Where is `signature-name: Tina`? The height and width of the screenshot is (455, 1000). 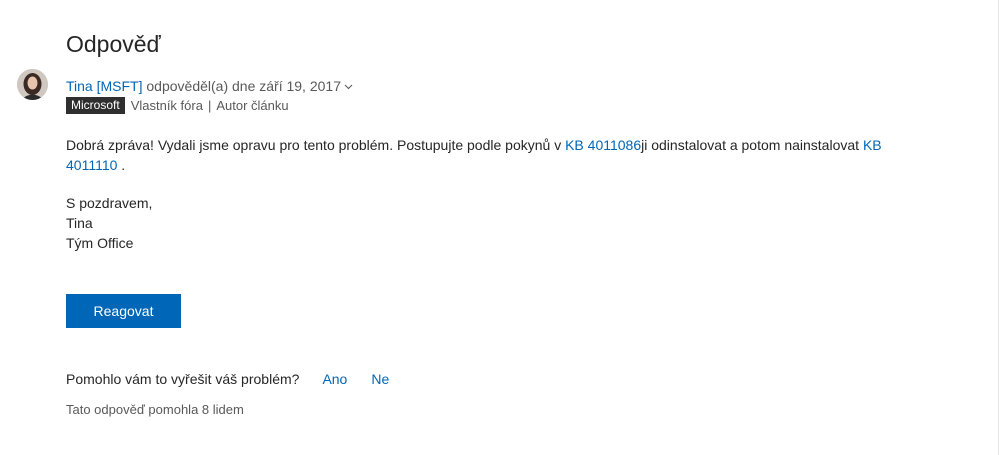 signature-name: Tina is located at coordinates (79, 223).